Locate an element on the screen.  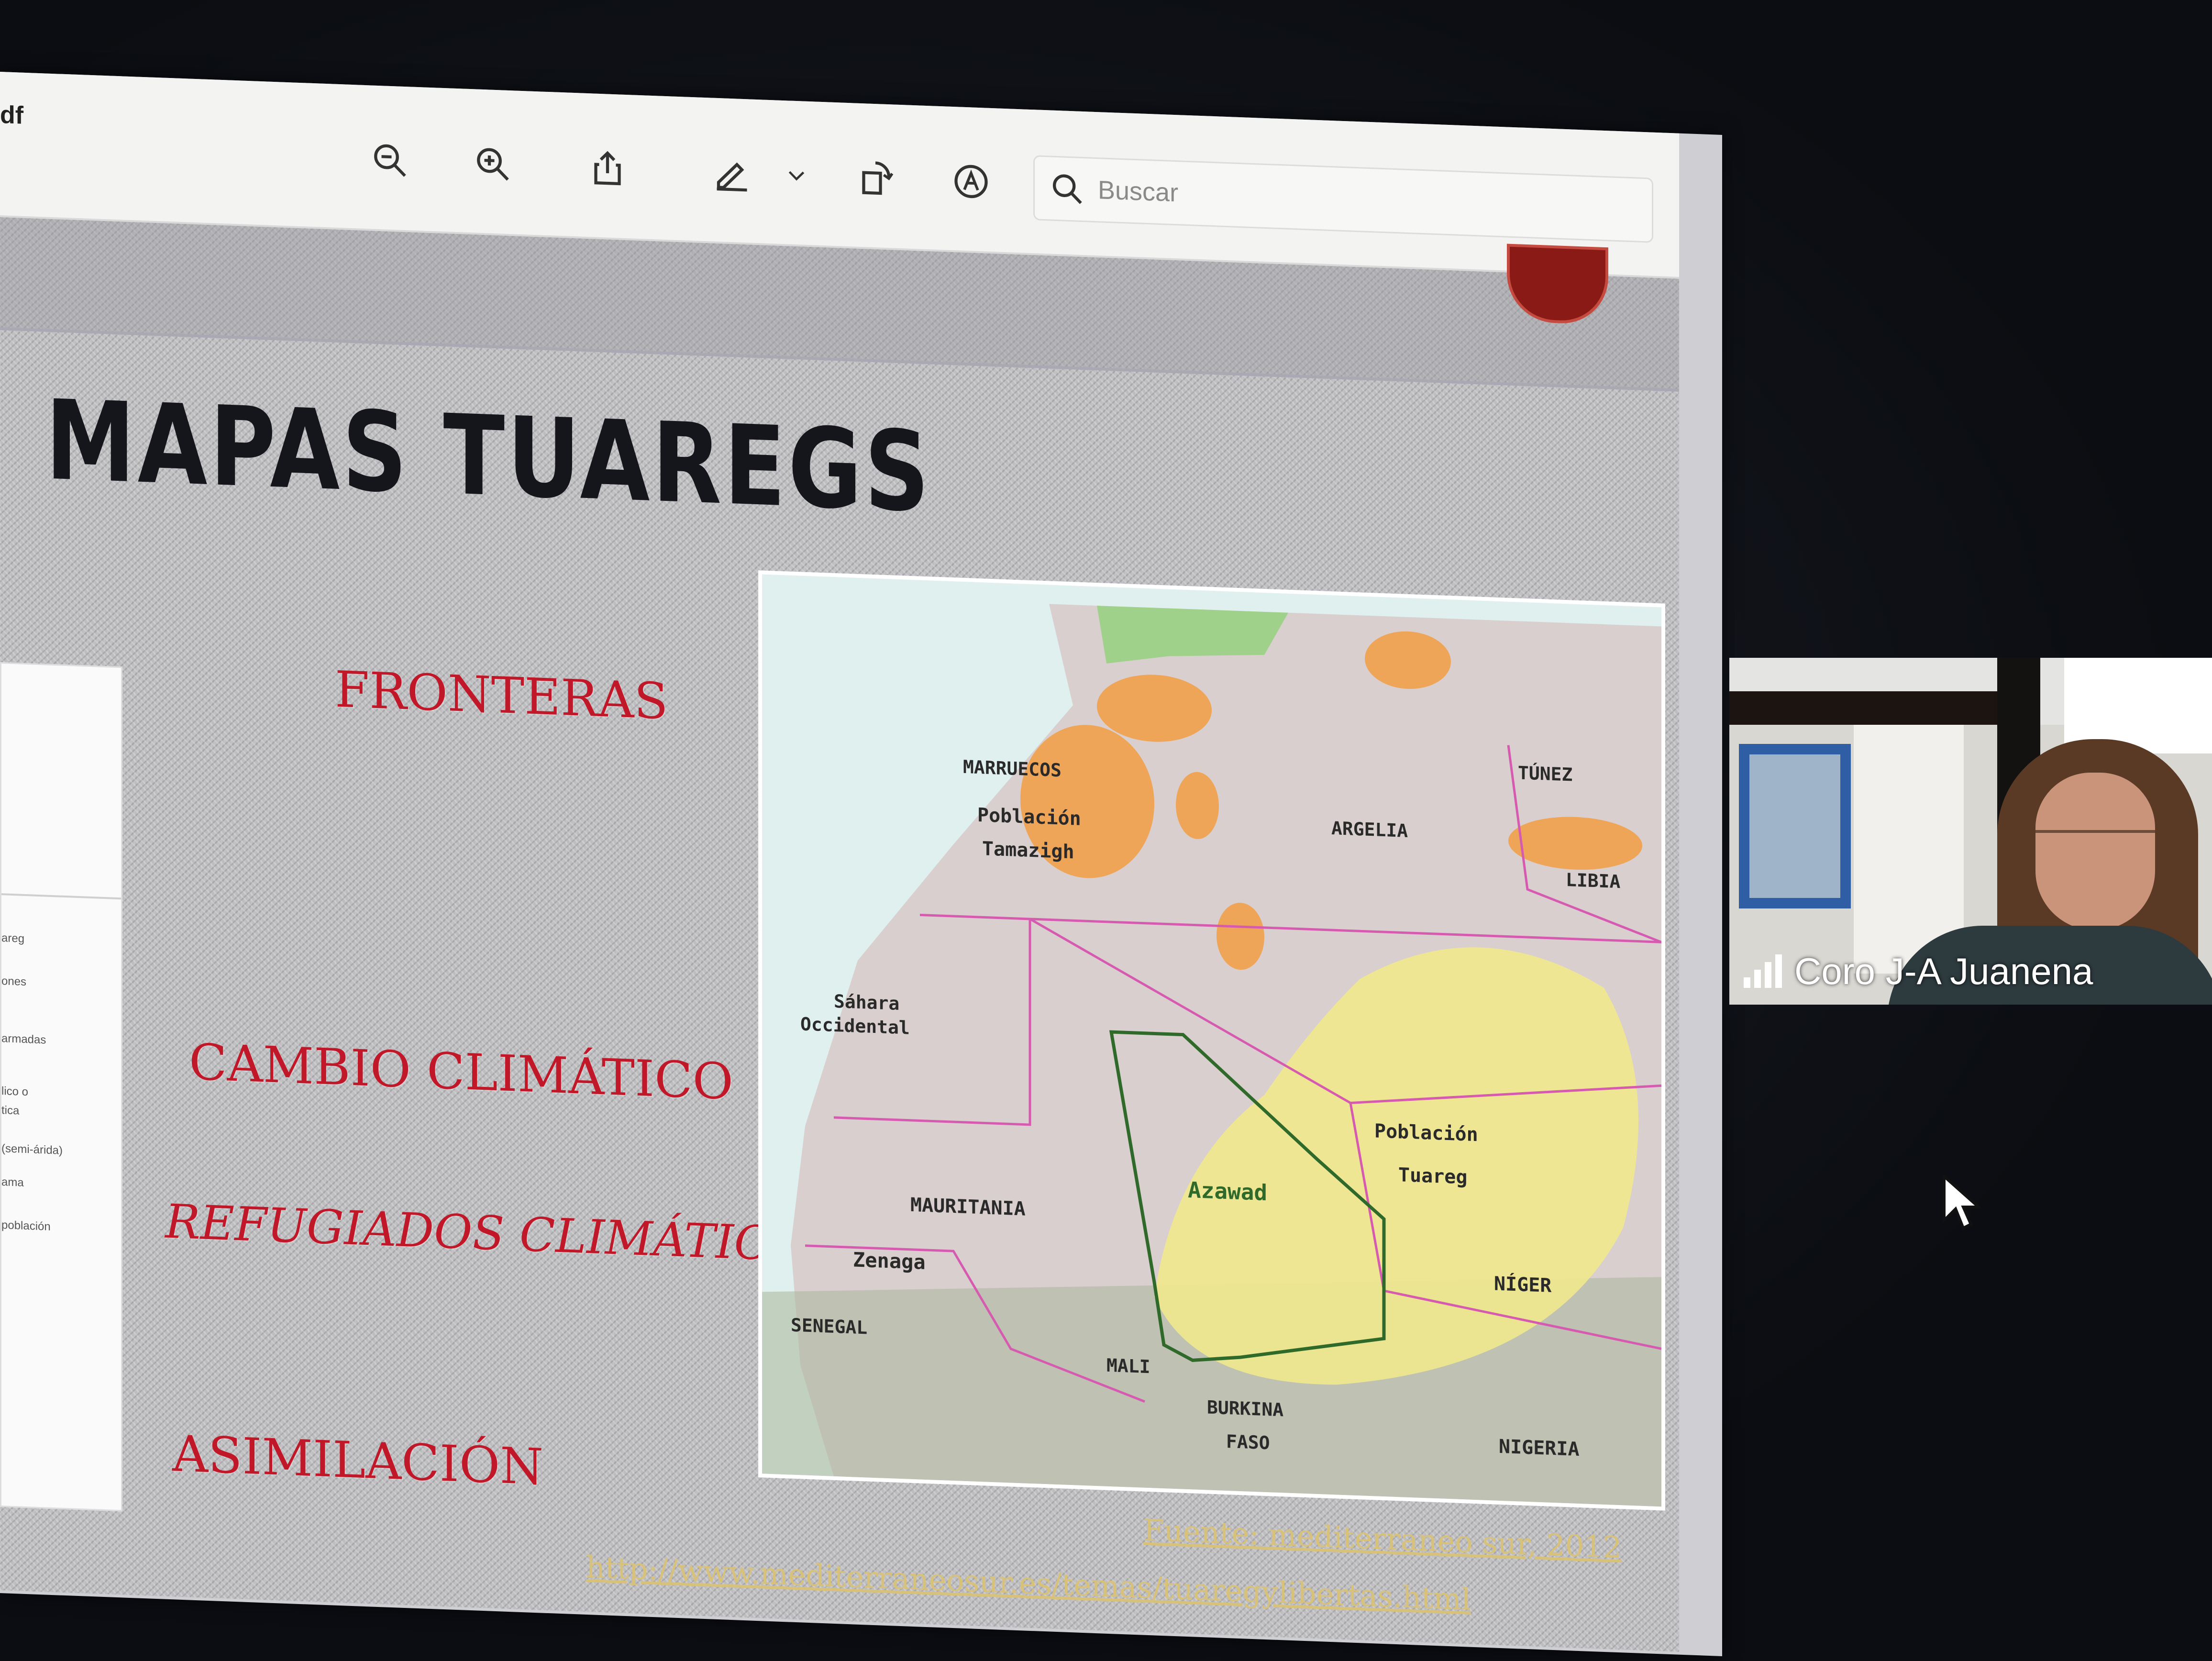
label-marruecos: MARRUECOS is located at coordinates (1012, 769).